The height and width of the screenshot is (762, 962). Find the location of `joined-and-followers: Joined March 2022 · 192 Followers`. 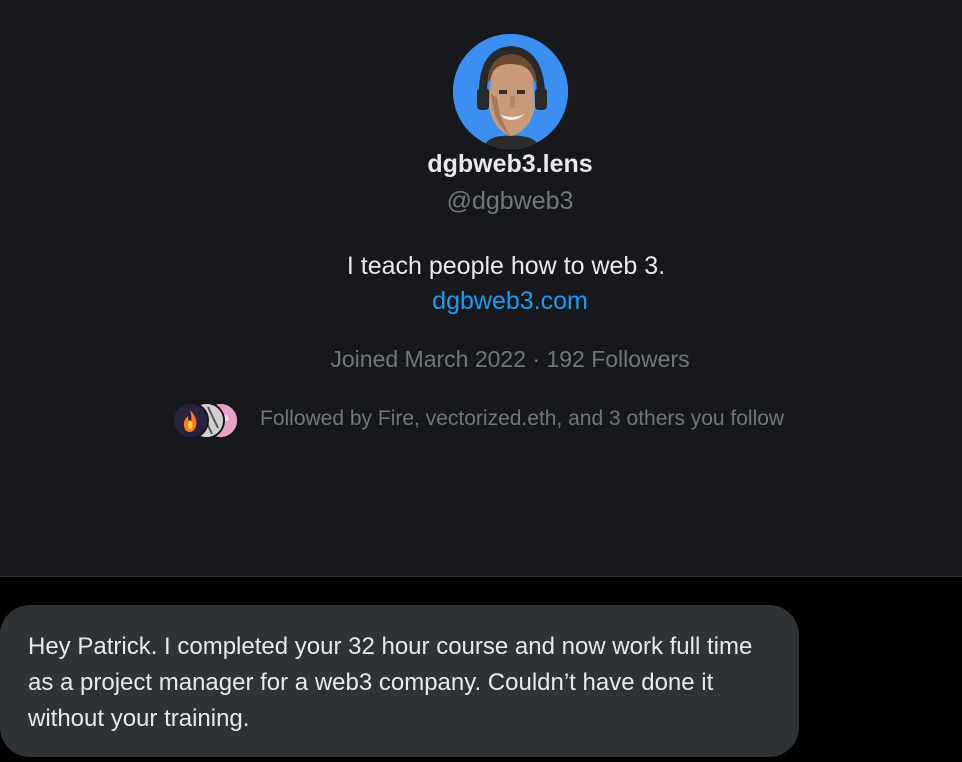

joined-and-followers: Joined March 2022 · 192 Followers is located at coordinates (510, 359).